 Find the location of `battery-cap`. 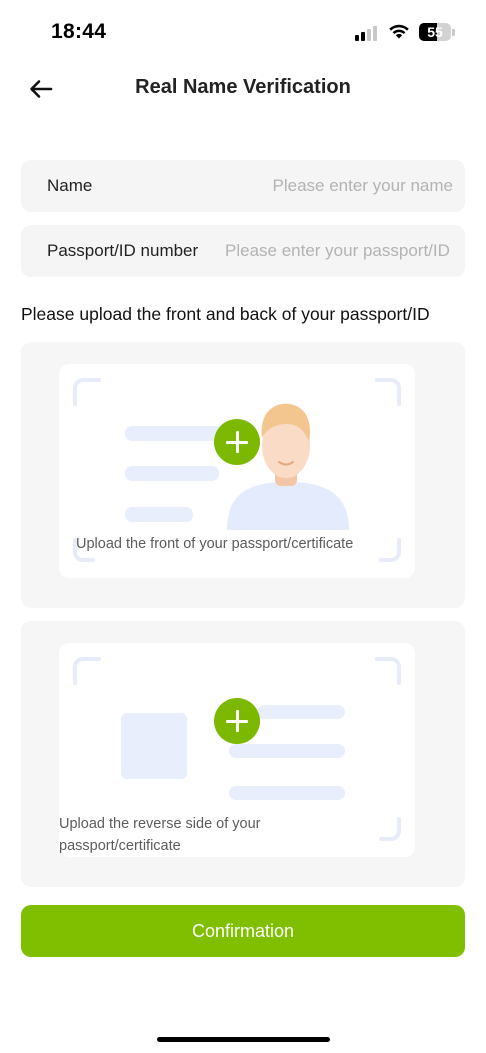

battery-cap is located at coordinates (453, 32).